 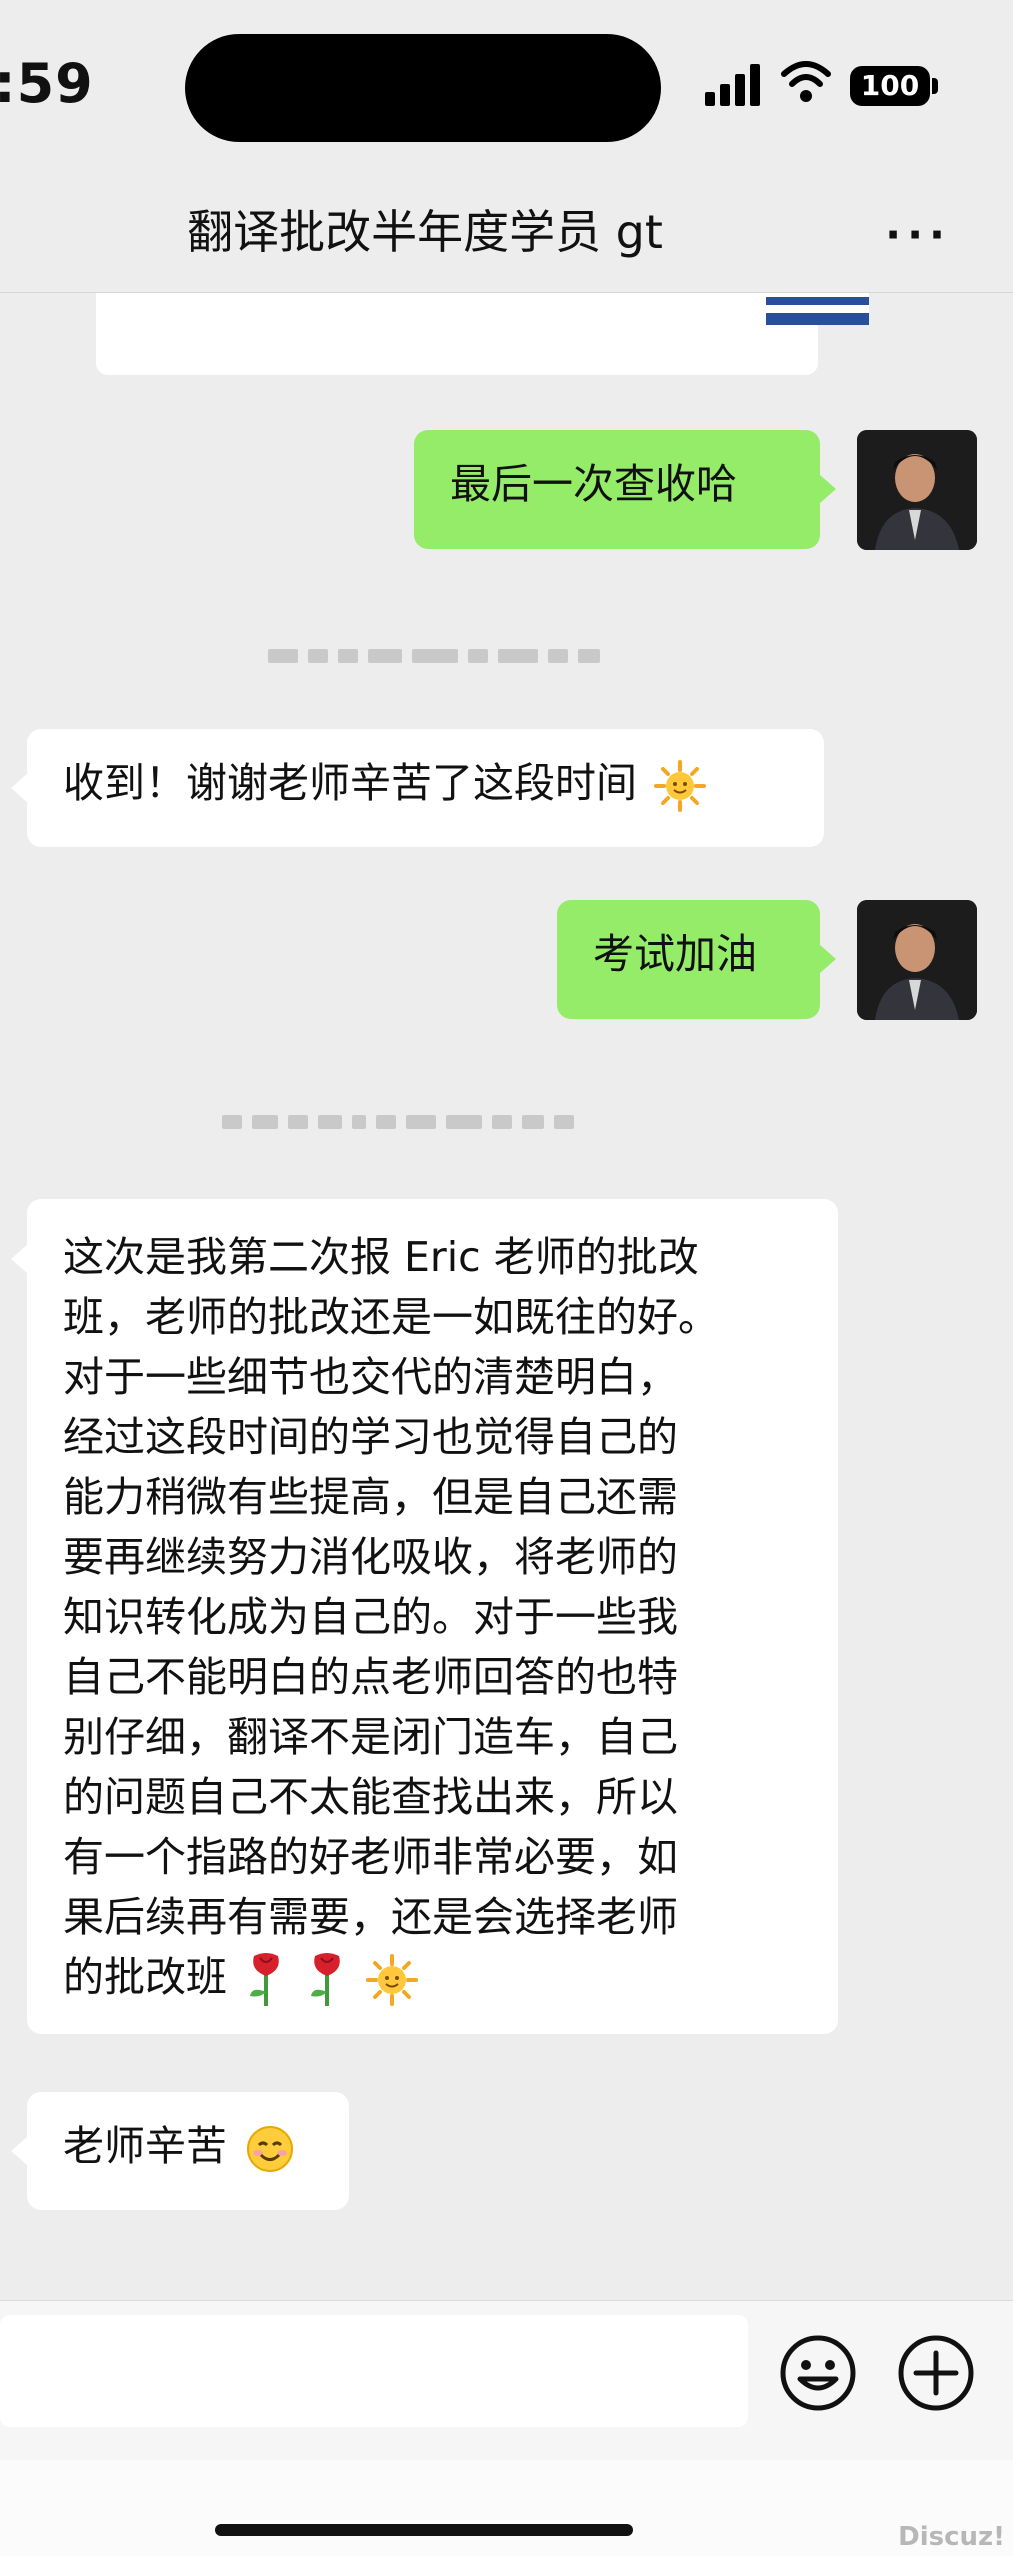 What do you see at coordinates (391, 1317) in the screenshot?
I see `message-line: 班，老师的批改还是一如既往的好。` at bounding box center [391, 1317].